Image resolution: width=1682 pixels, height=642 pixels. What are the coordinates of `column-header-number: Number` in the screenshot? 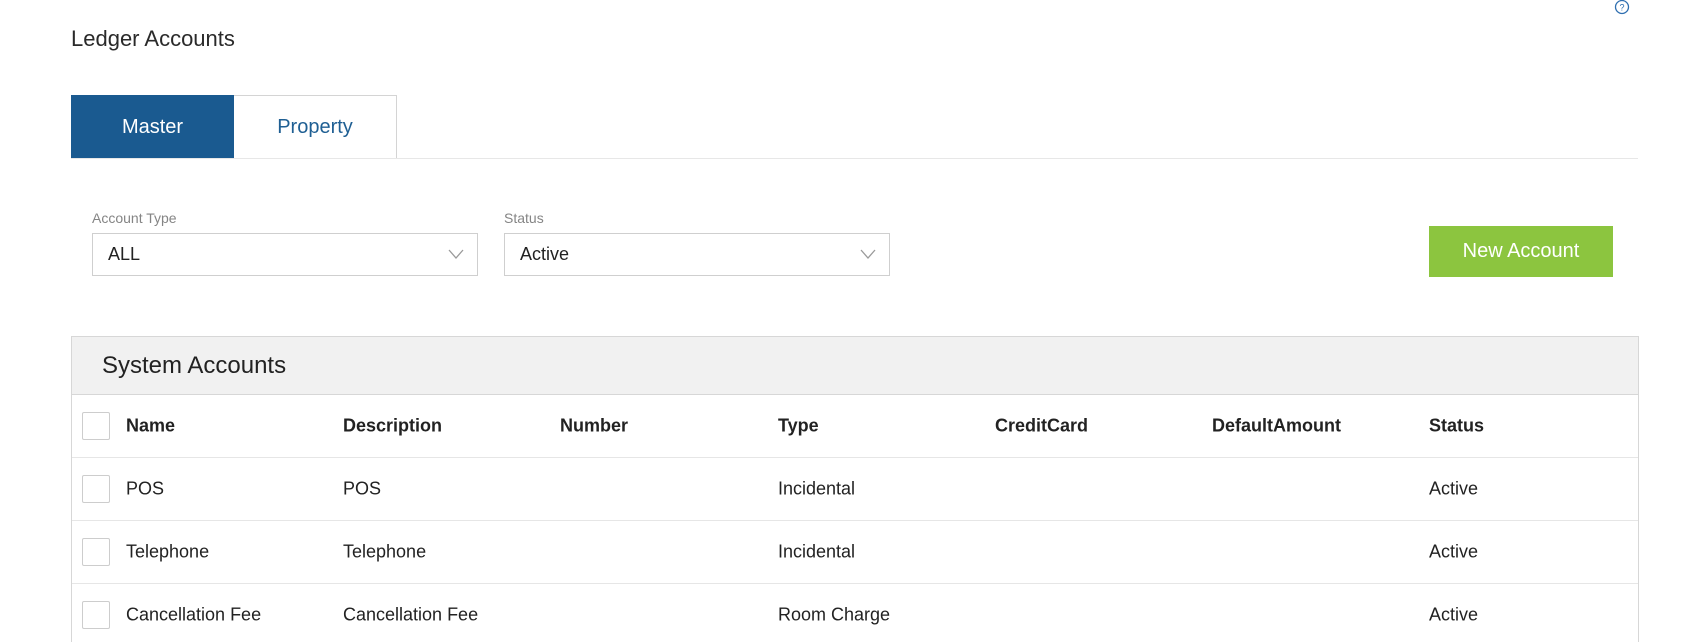 It's located at (594, 426).